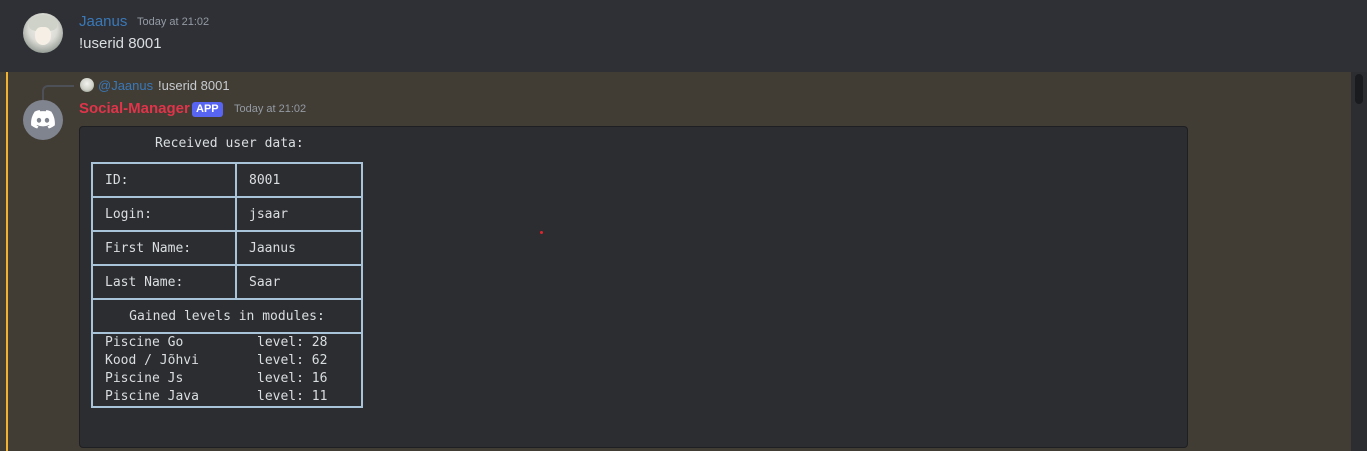  Describe the element at coordinates (541, 232) in the screenshot. I see `cursor-dot` at that location.